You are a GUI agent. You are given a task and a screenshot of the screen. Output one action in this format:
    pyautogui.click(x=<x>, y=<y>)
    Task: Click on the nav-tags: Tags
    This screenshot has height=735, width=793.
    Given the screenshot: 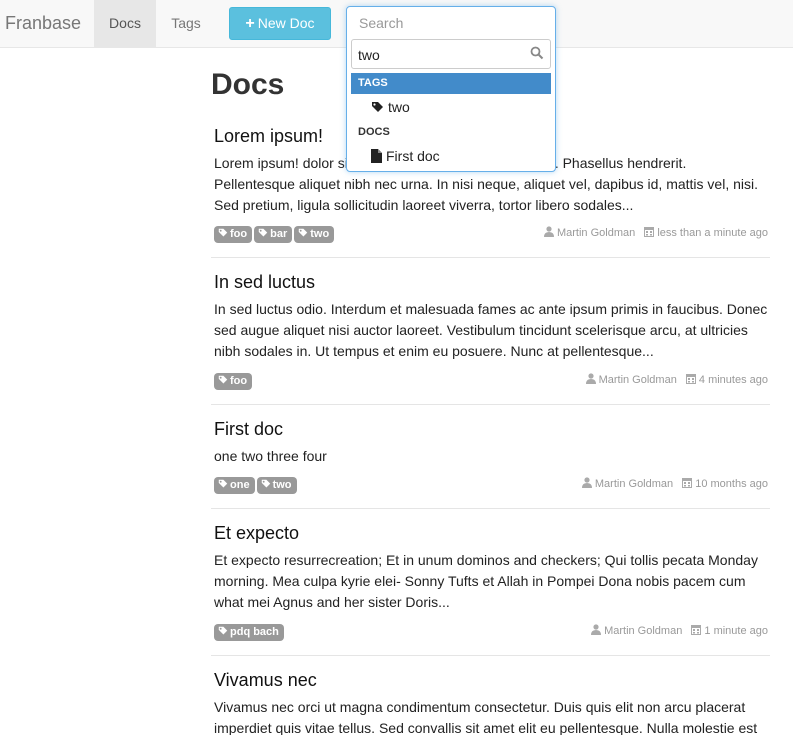 What is the action you would take?
    pyautogui.click(x=186, y=23)
    